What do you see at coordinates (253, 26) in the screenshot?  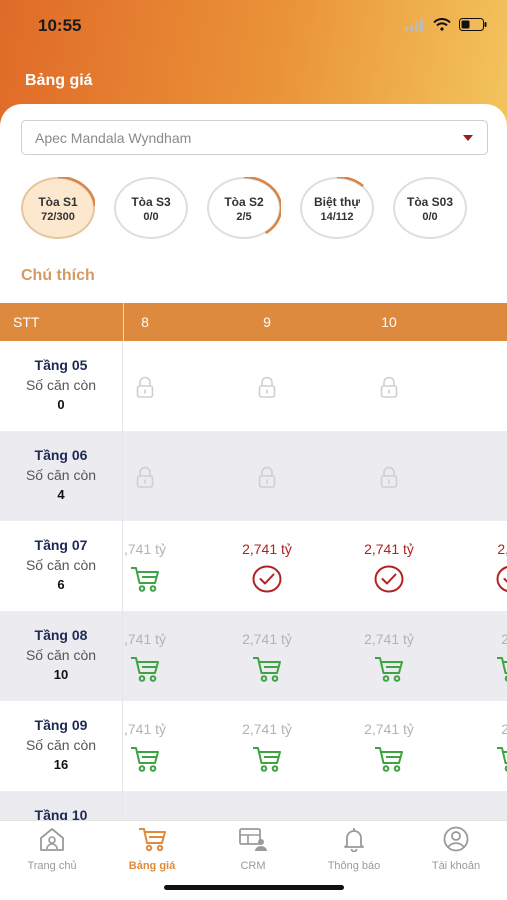 I see `status-bar: 10:55` at bounding box center [253, 26].